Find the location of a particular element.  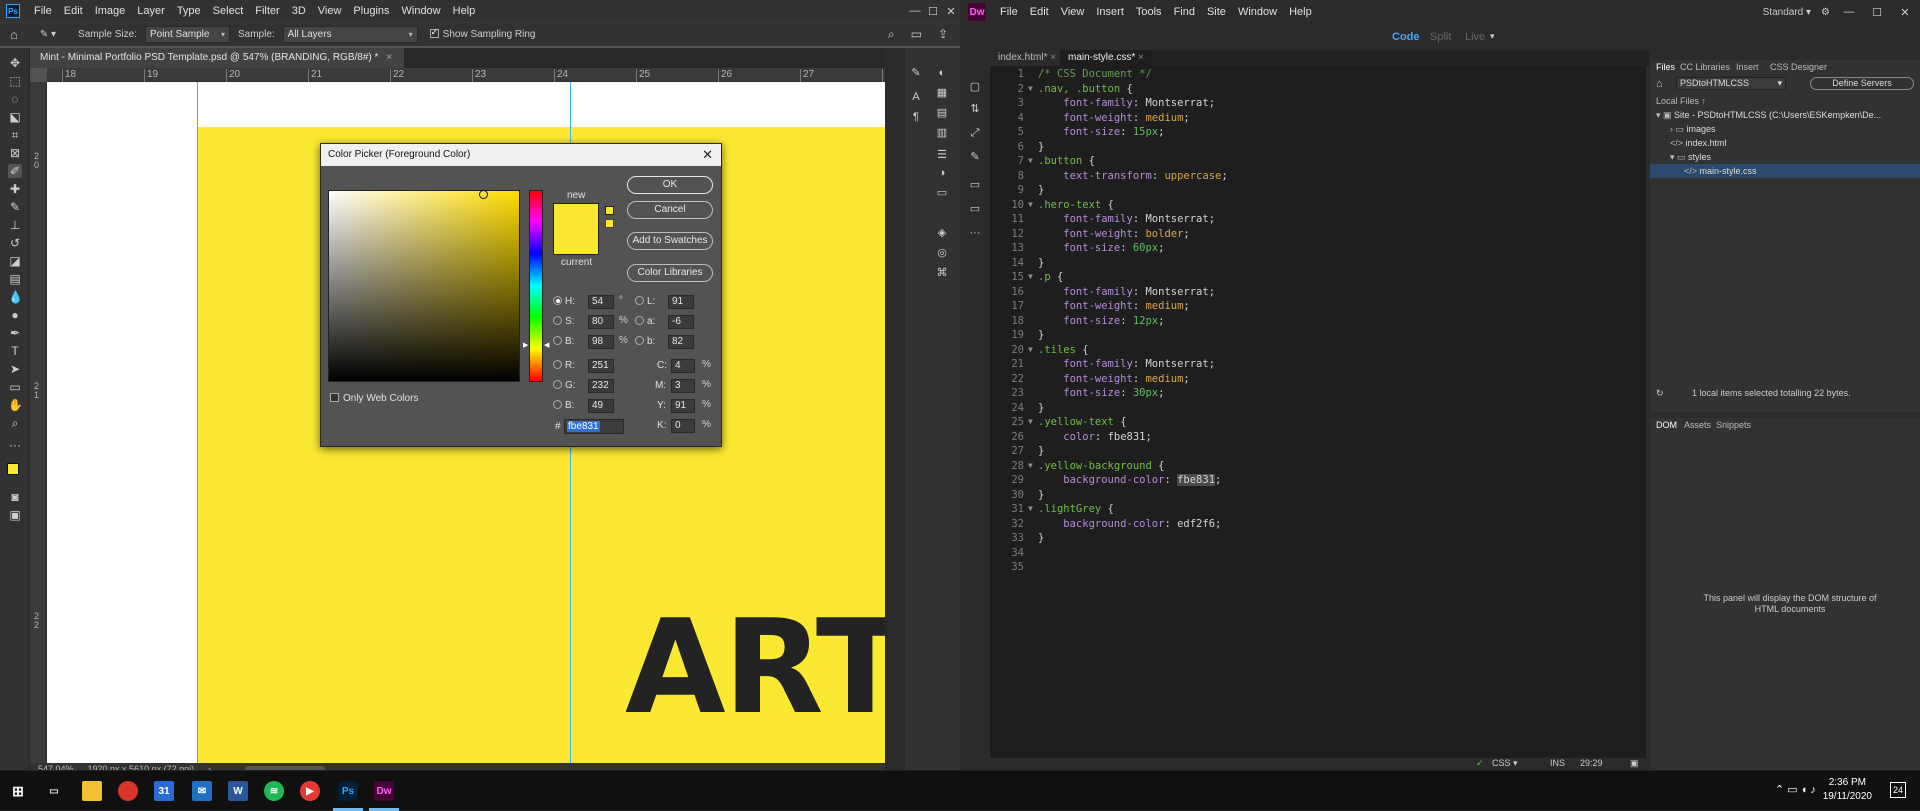

menu-window: Window is located at coordinates (1257, 12).